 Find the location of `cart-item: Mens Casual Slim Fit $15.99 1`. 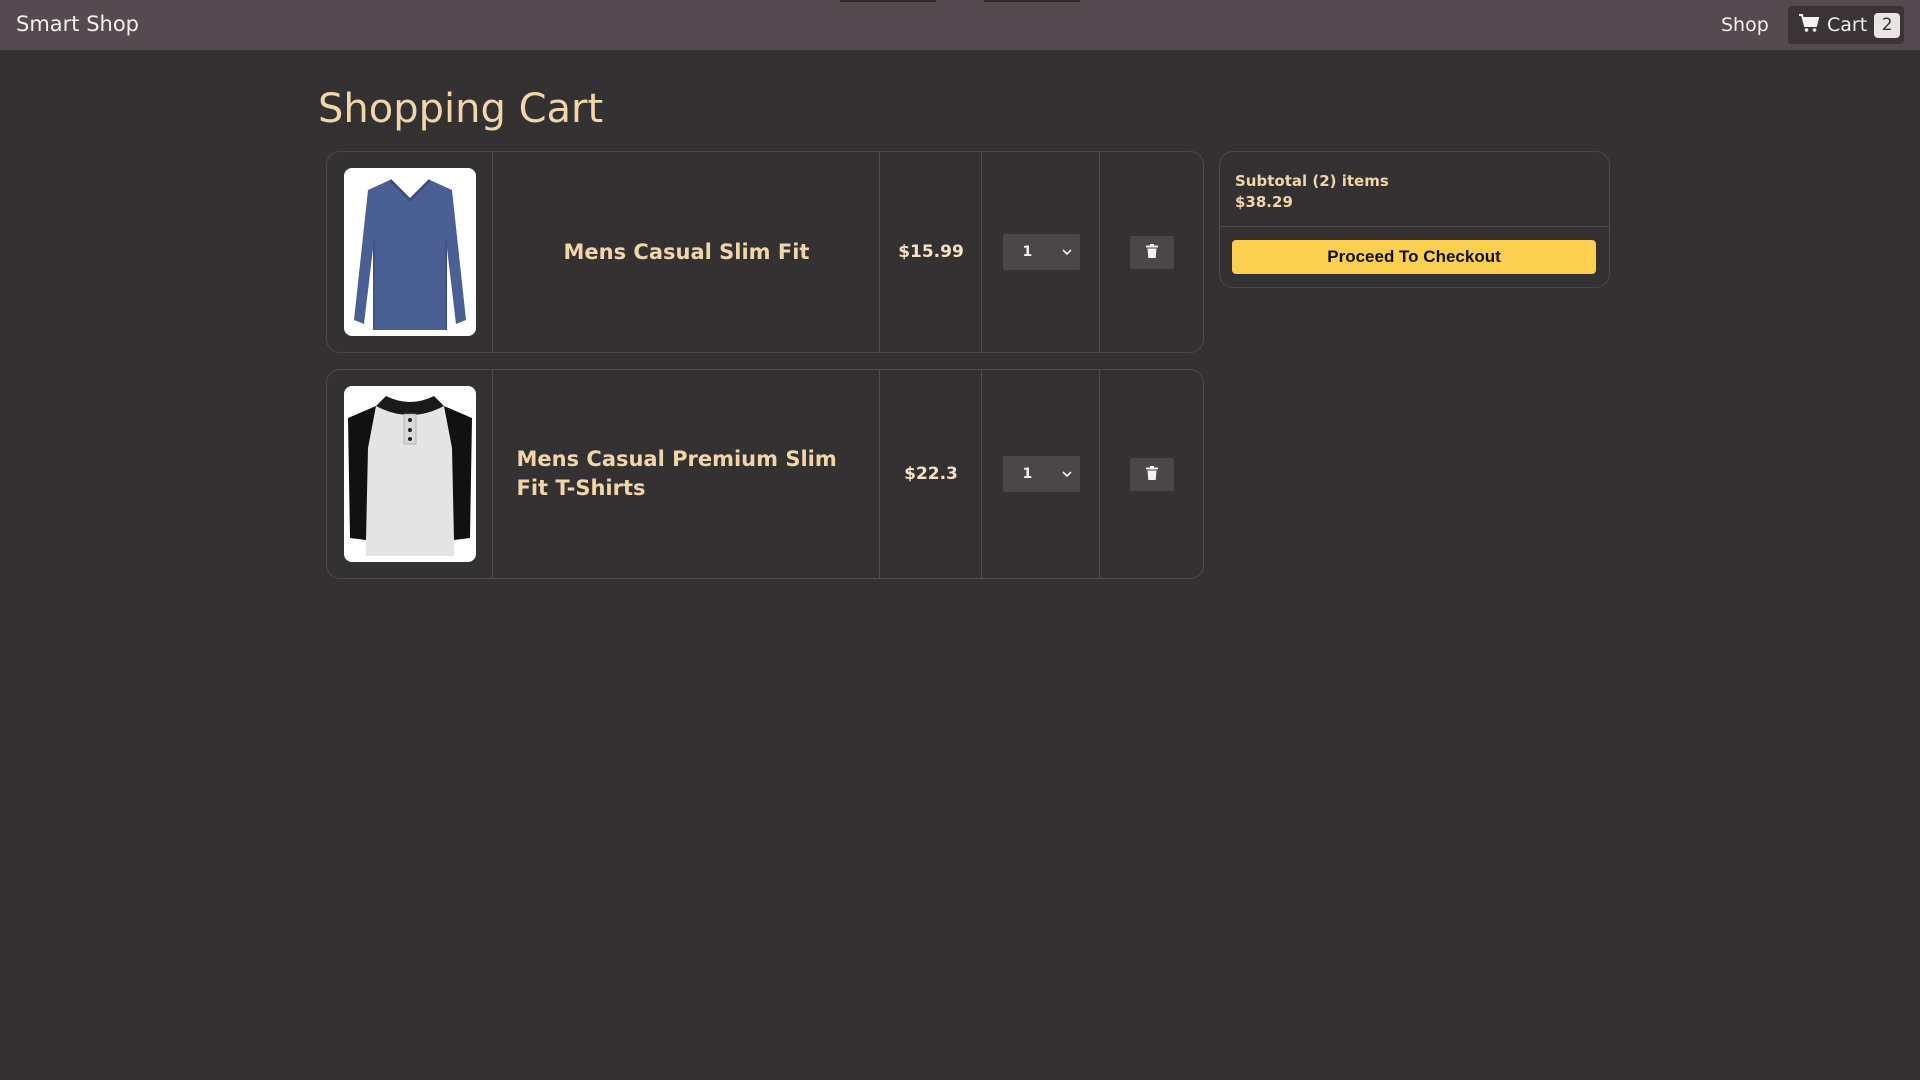

cart-item: Mens Casual Slim Fit $15.99 1 is located at coordinates (765, 252).